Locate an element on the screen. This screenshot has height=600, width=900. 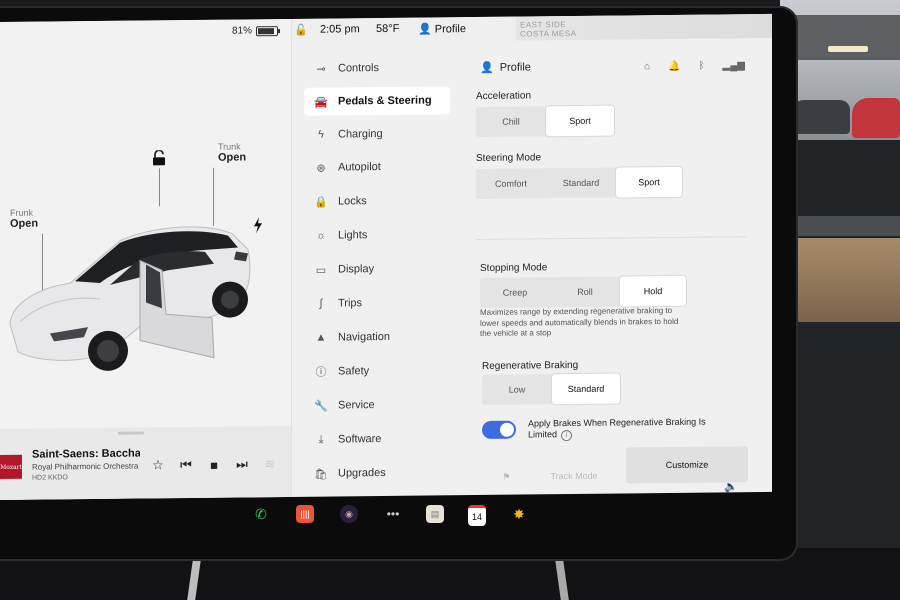
trunk-status: Trunk Open is located at coordinates (232, 152).